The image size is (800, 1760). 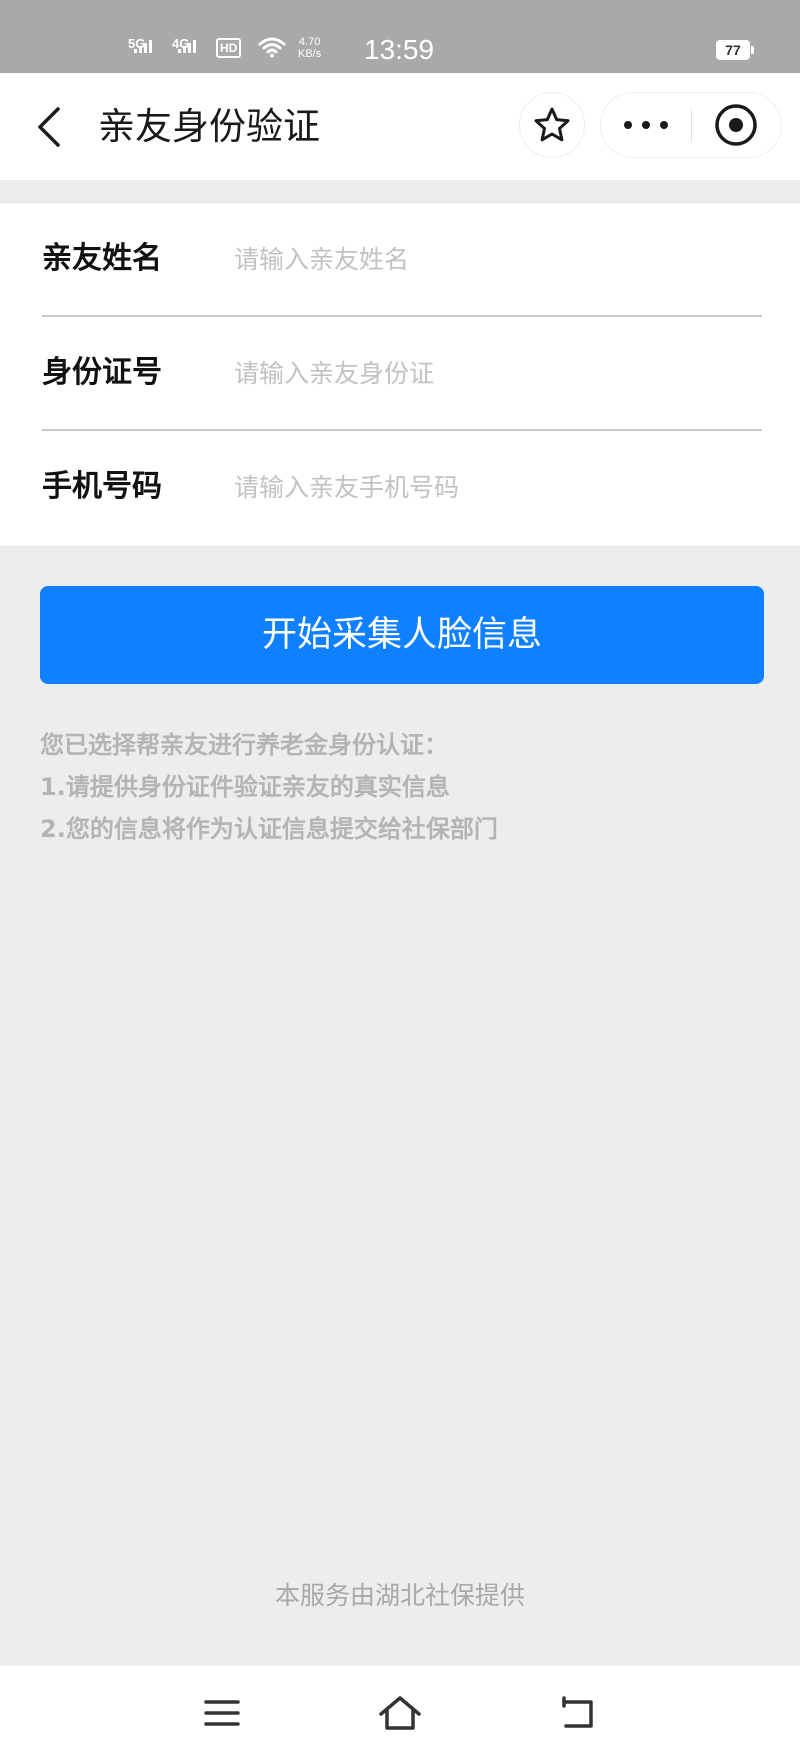 What do you see at coordinates (272, 49) in the screenshot?
I see `wifi-icon` at bounding box center [272, 49].